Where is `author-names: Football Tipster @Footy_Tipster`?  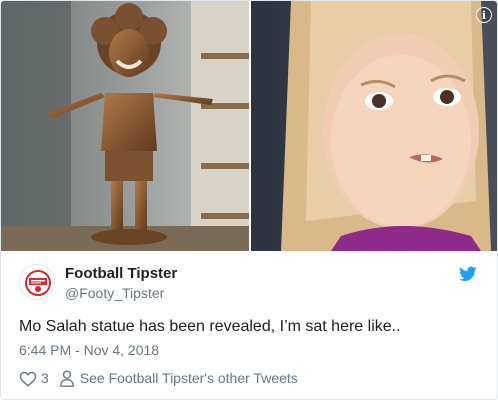 author-names: Football Tipster @Footy_Tipster is located at coordinates (121, 283).